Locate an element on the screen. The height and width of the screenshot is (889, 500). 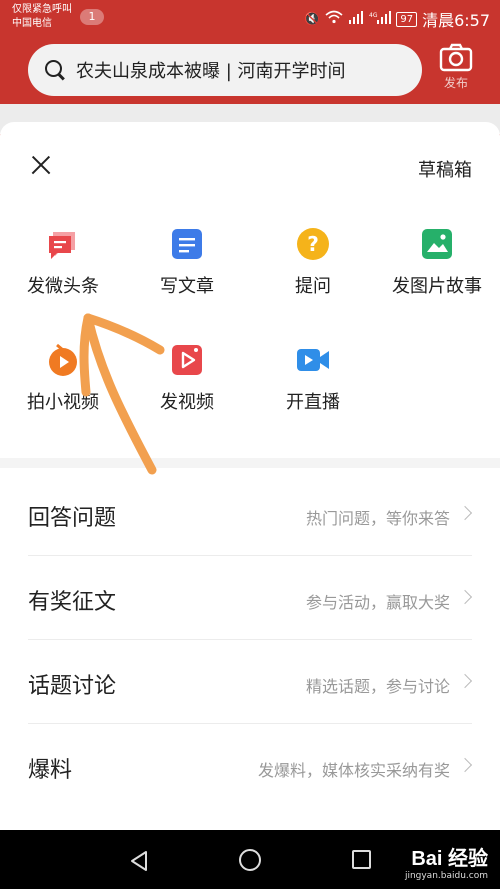
grid-label: 提问 is located at coordinates (313, 286).